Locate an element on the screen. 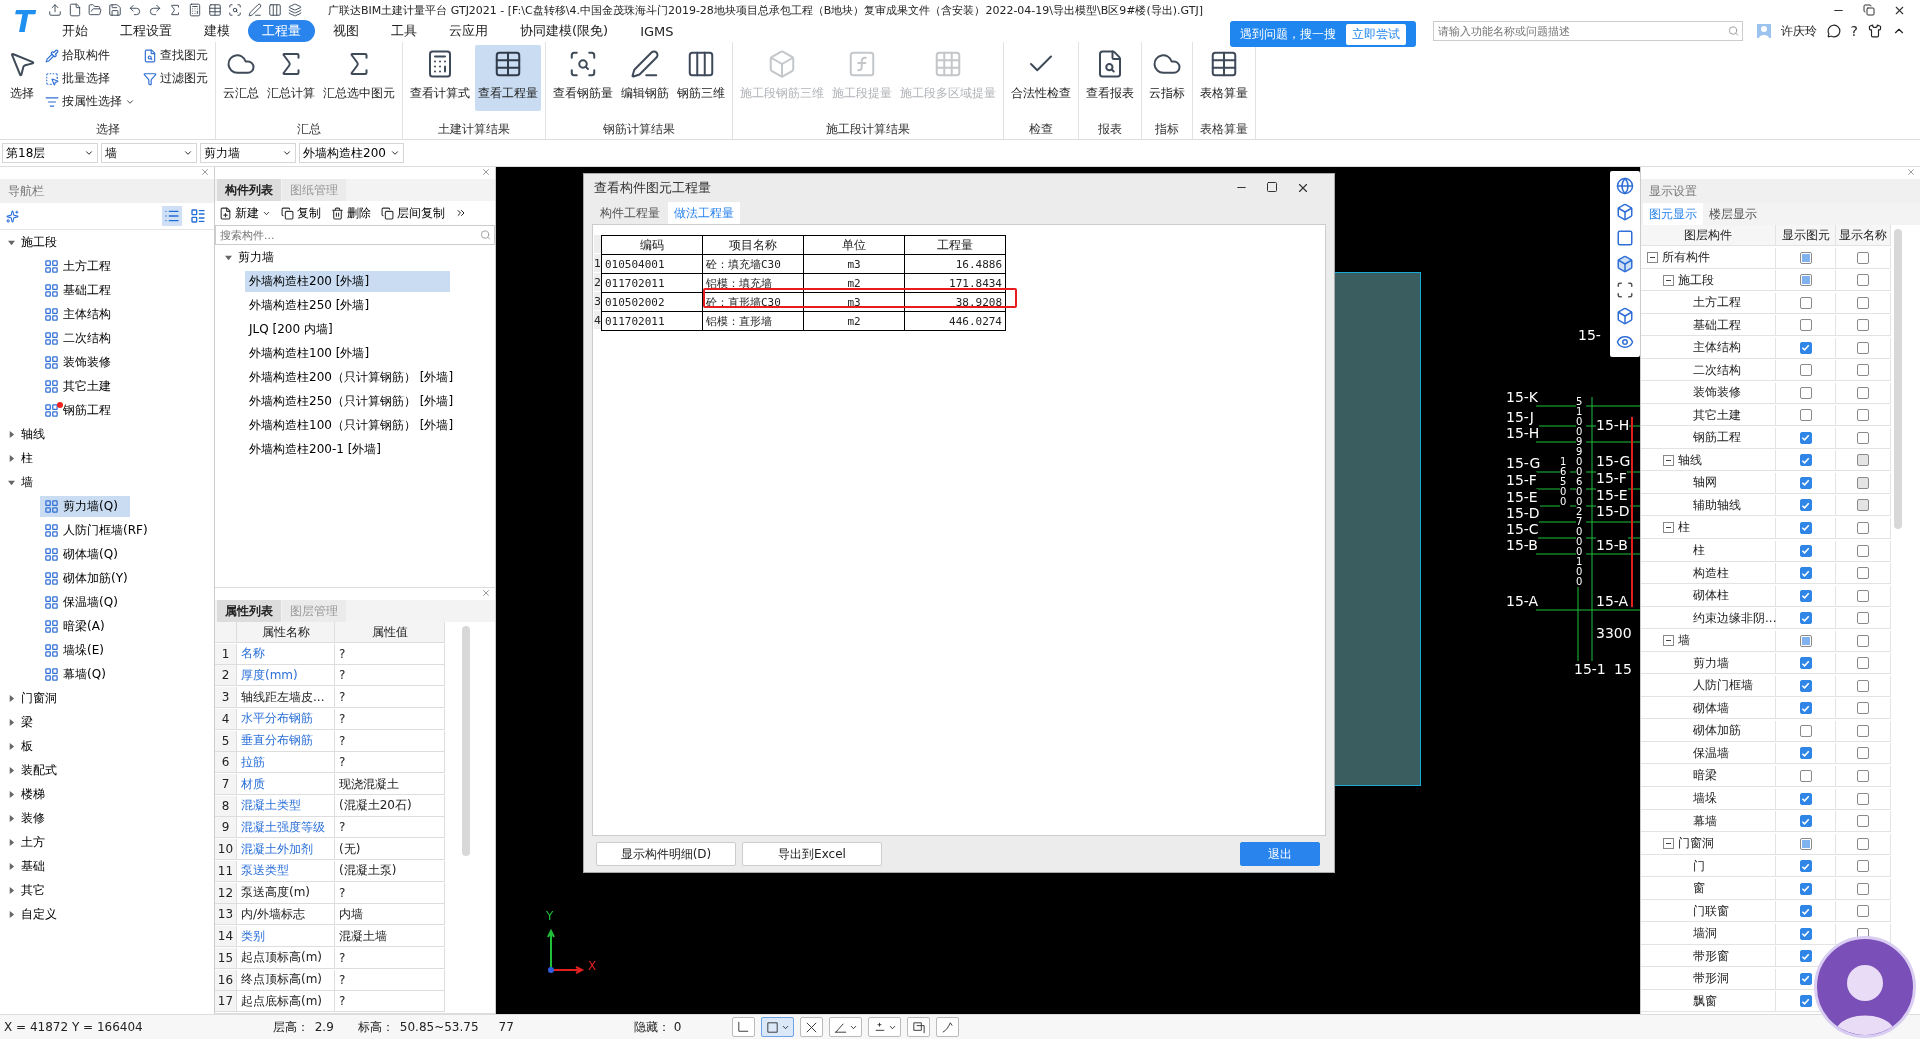  menu-tab: 视图 is located at coordinates (346, 31).